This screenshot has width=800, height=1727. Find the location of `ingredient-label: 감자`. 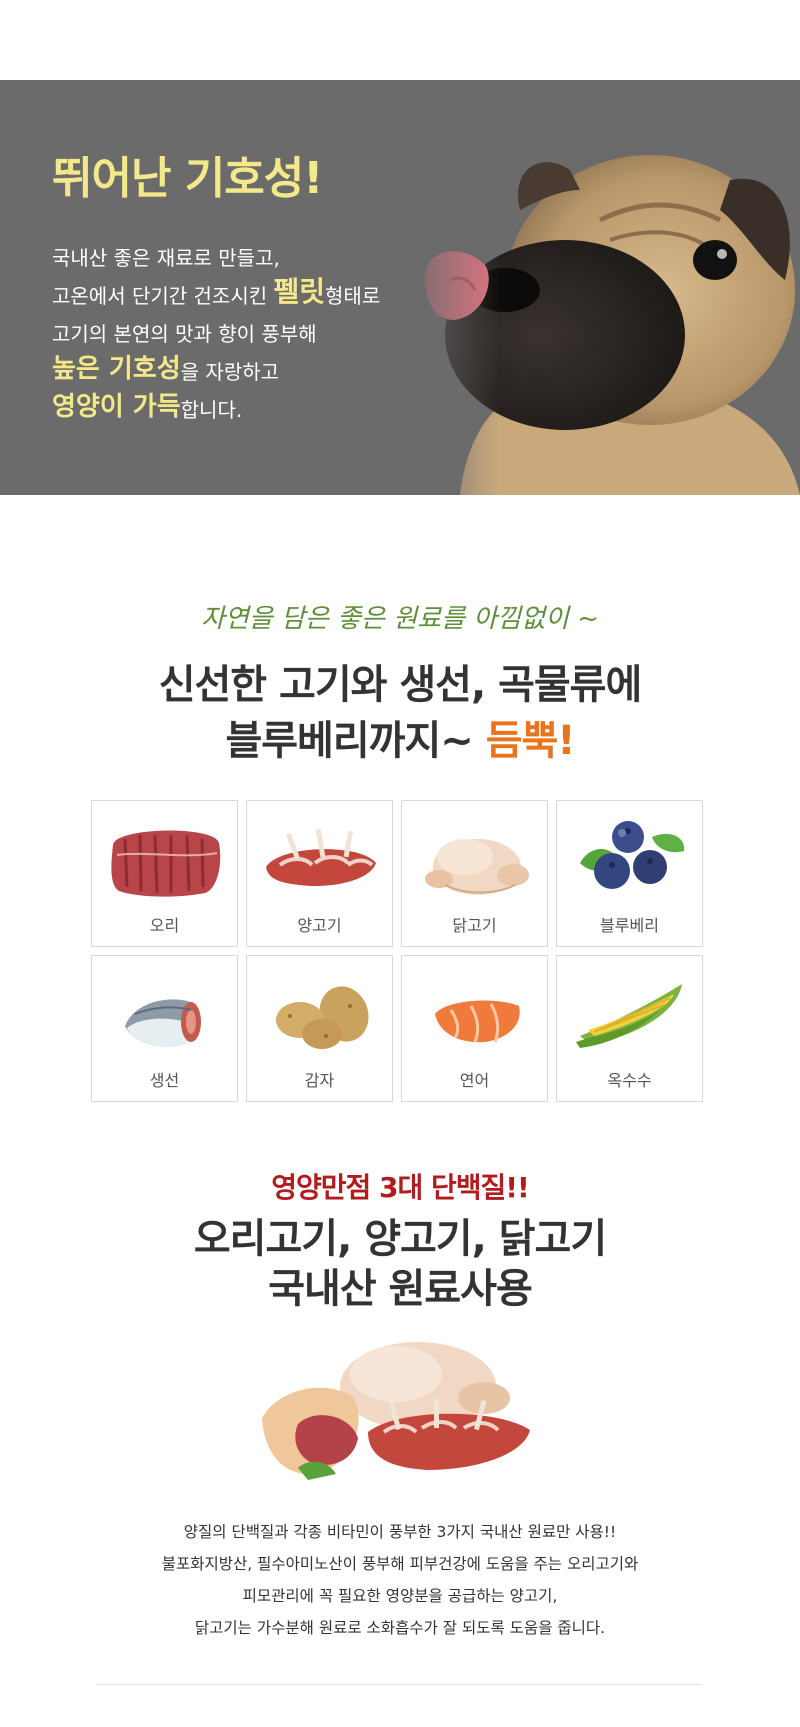

ingredient-label: 감자 is located at coordinates (319, 1080).